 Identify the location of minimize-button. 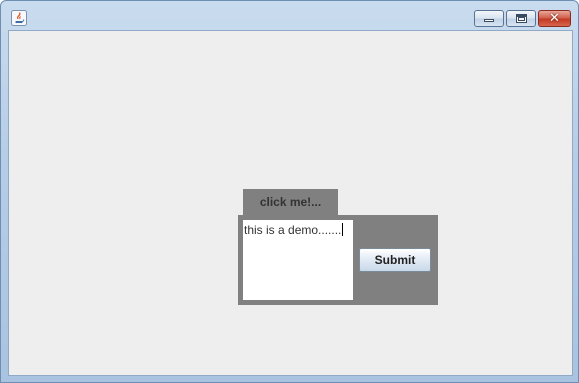
(489, 18).